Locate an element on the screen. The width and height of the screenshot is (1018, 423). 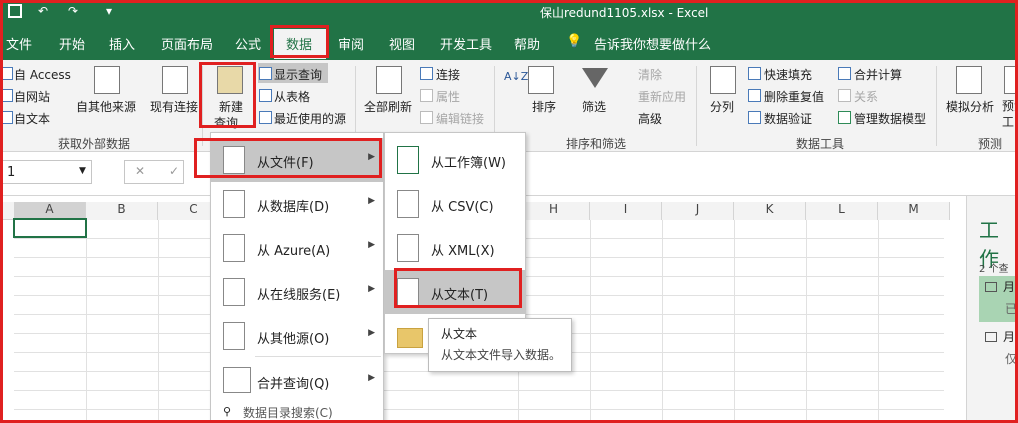
database-icon is located at coordinates (234, 204).